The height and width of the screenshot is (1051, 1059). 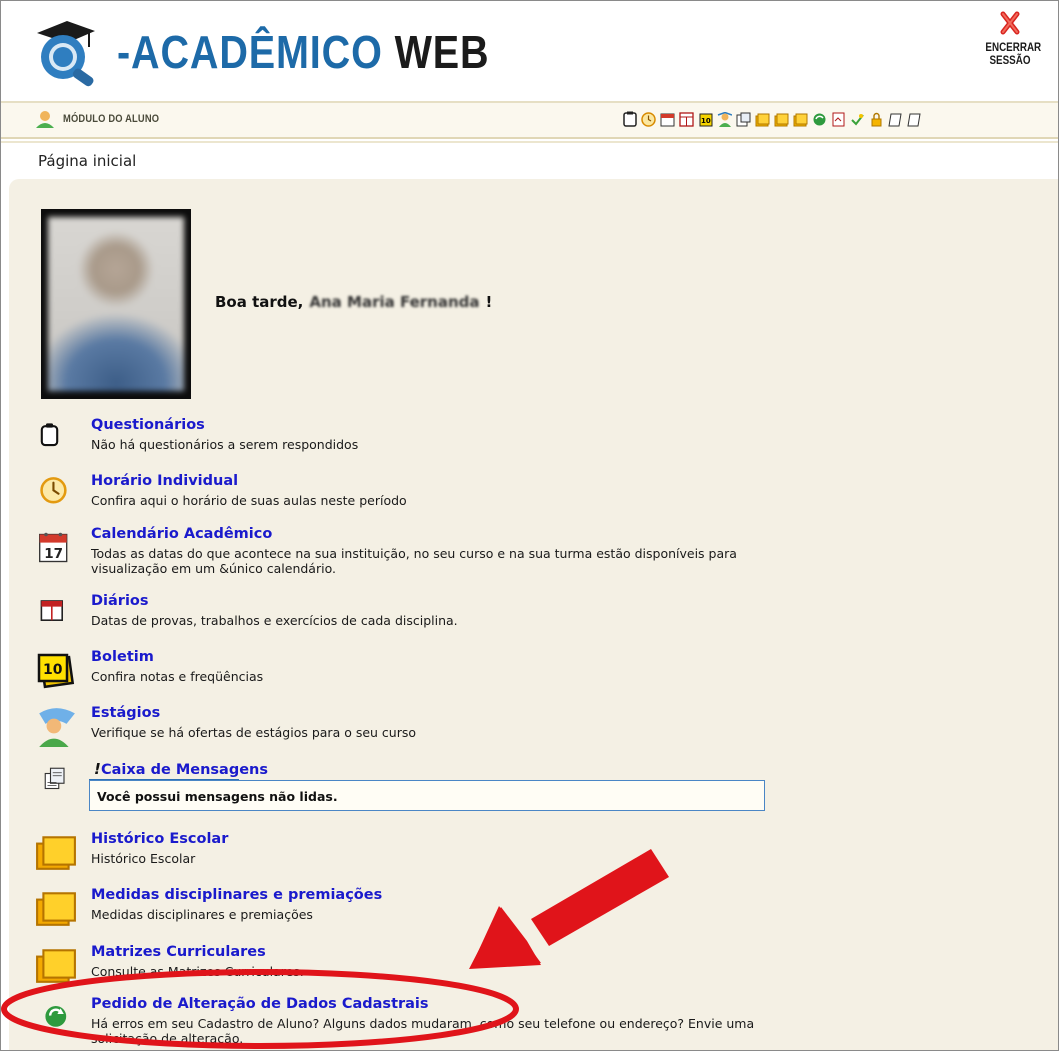 I want to click on divider, so click(x=529, y=142).